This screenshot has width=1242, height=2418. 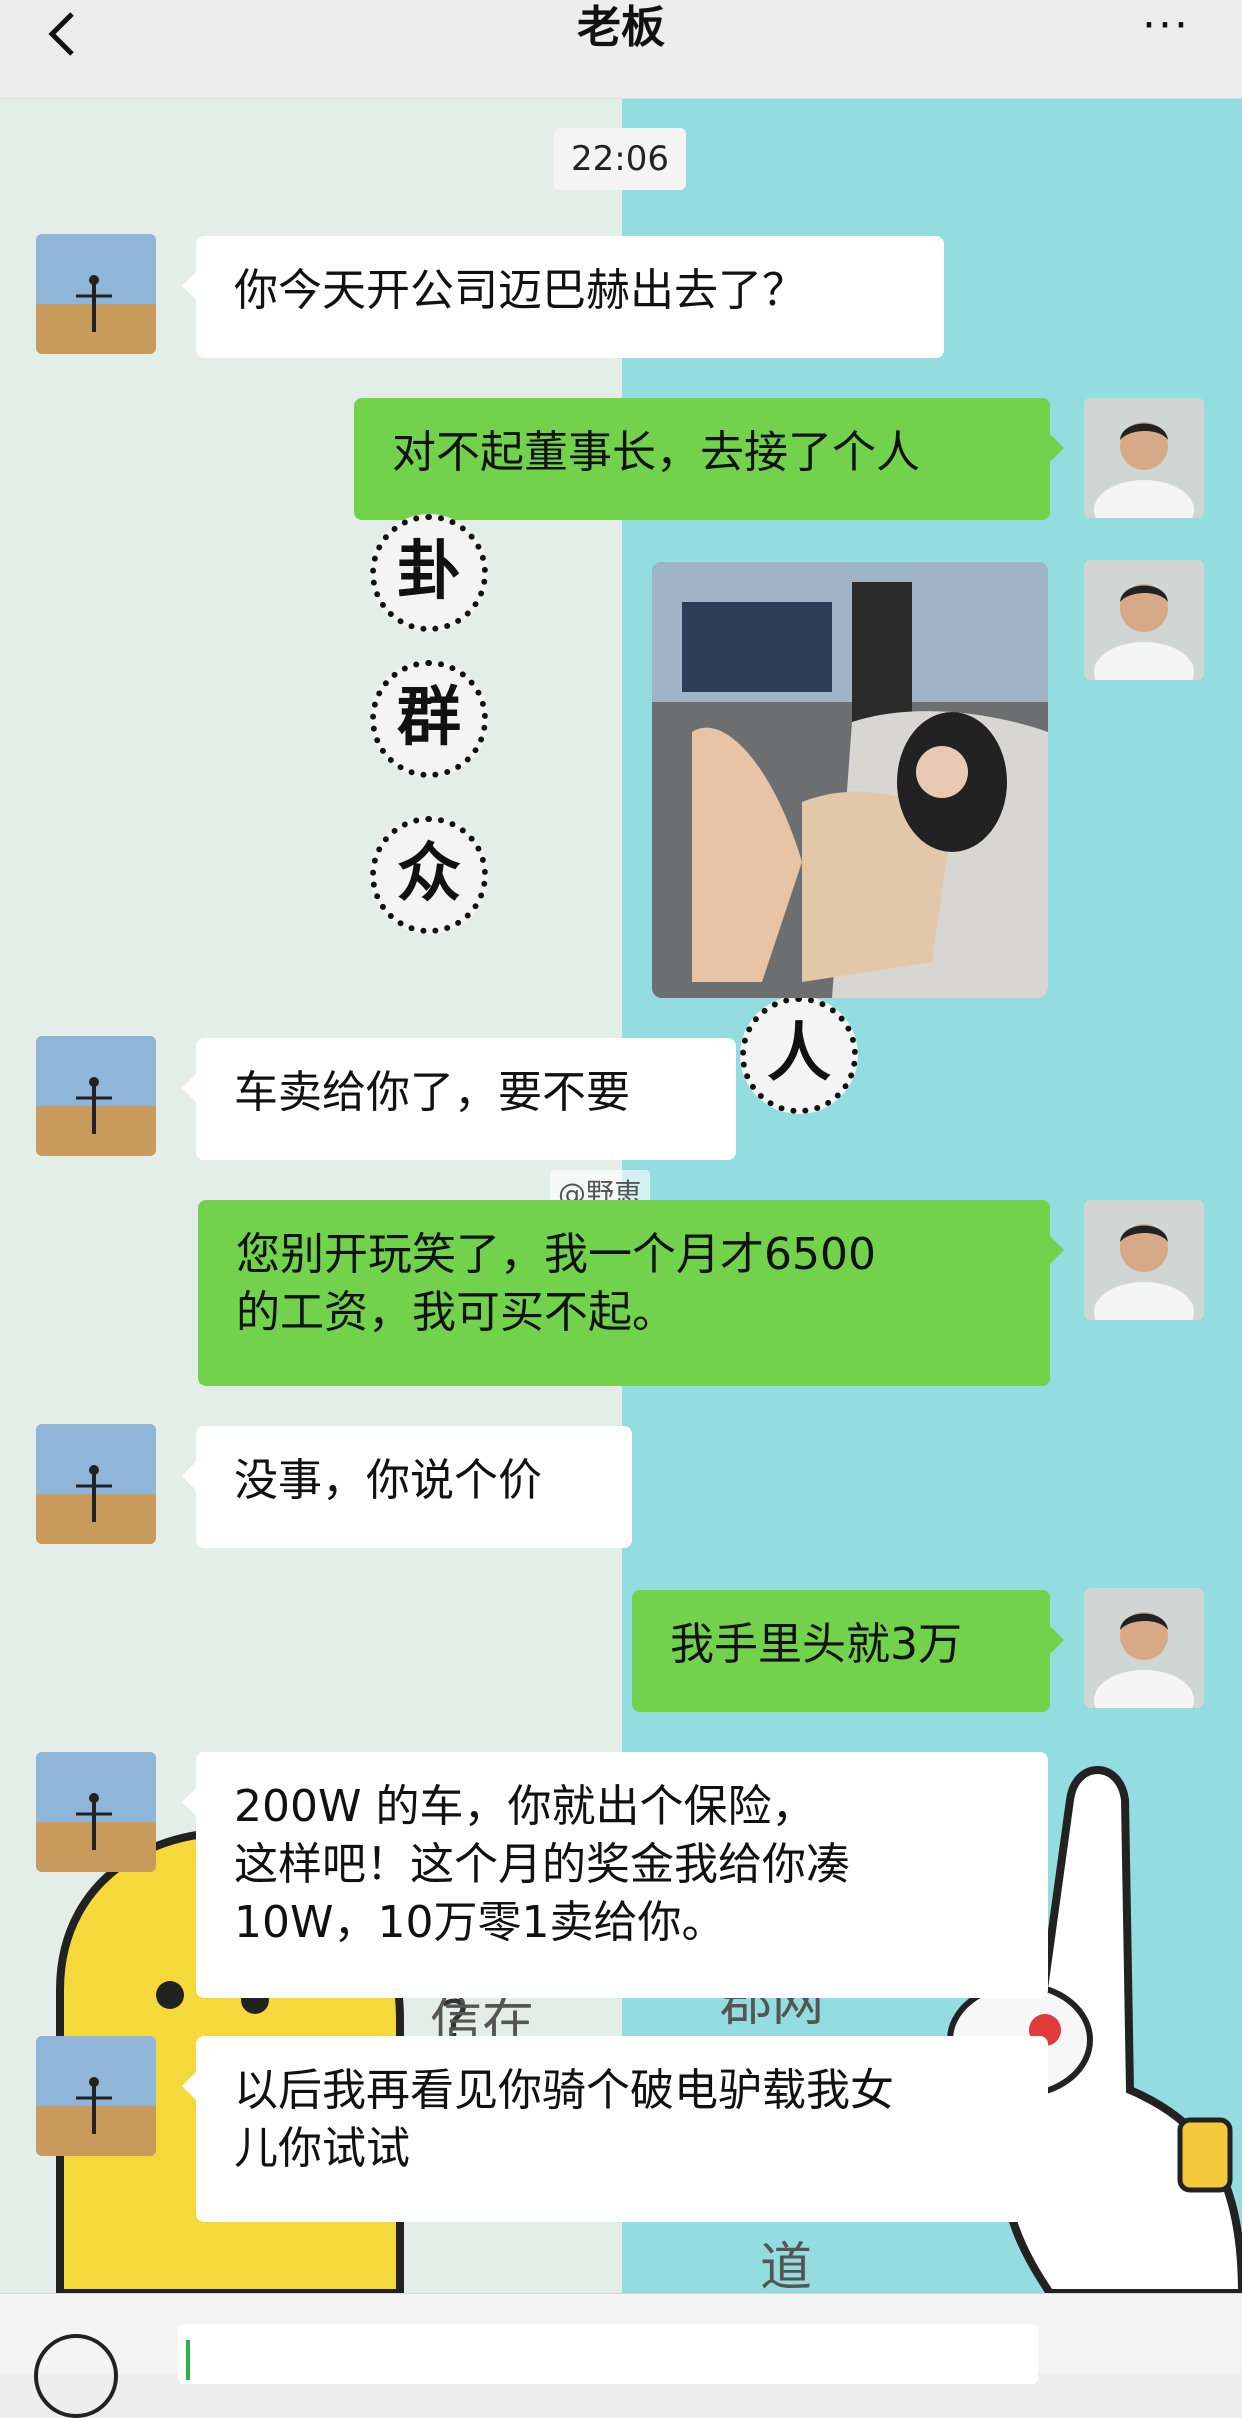 What do you see at coordinates (429, 719) in the screenshot?
I see `sticker-char: 群` at bounding box center [429, 719].